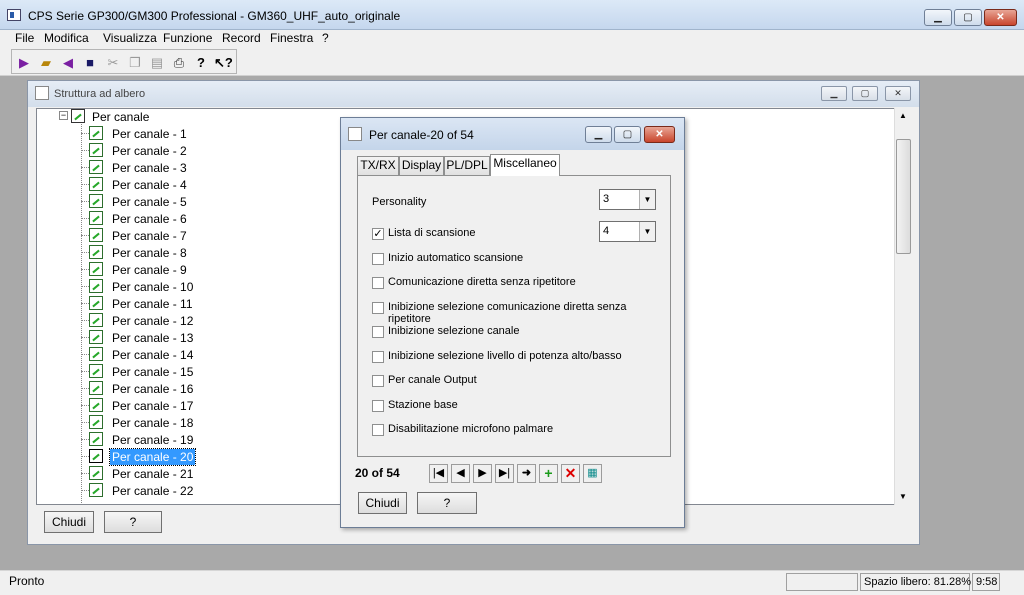 The height and width of the screenshot is (595, 1024). What do you see at coordinates (149, 253) in the screenshot?
I see `tree-item-label: Per canale - 8` at bounding box center [149, 253].